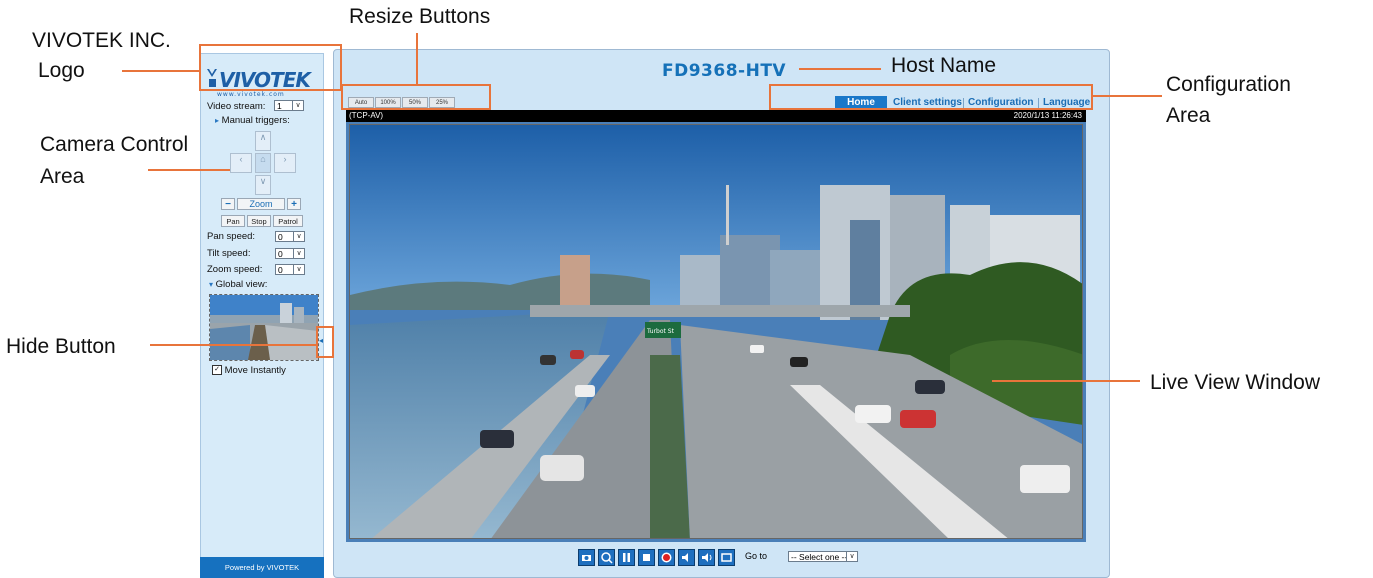 Image resolution: width=1373 pixels, height=578 pixels. I want to click on global-view-label: Global view:, so click(241, 284).